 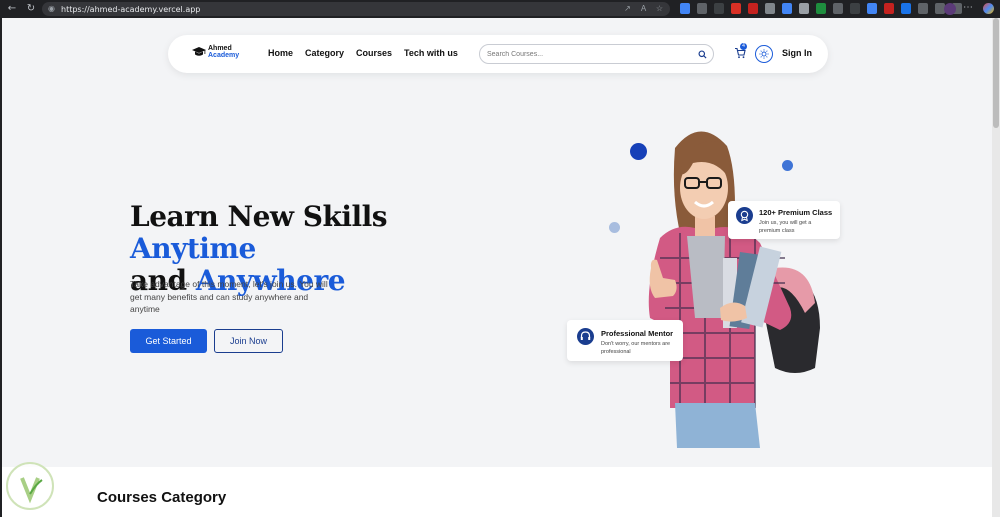 What do you see at coordinates (280, 53) in the screenshot?
I see `nav-home: Home` at bounding box center [280, 53].